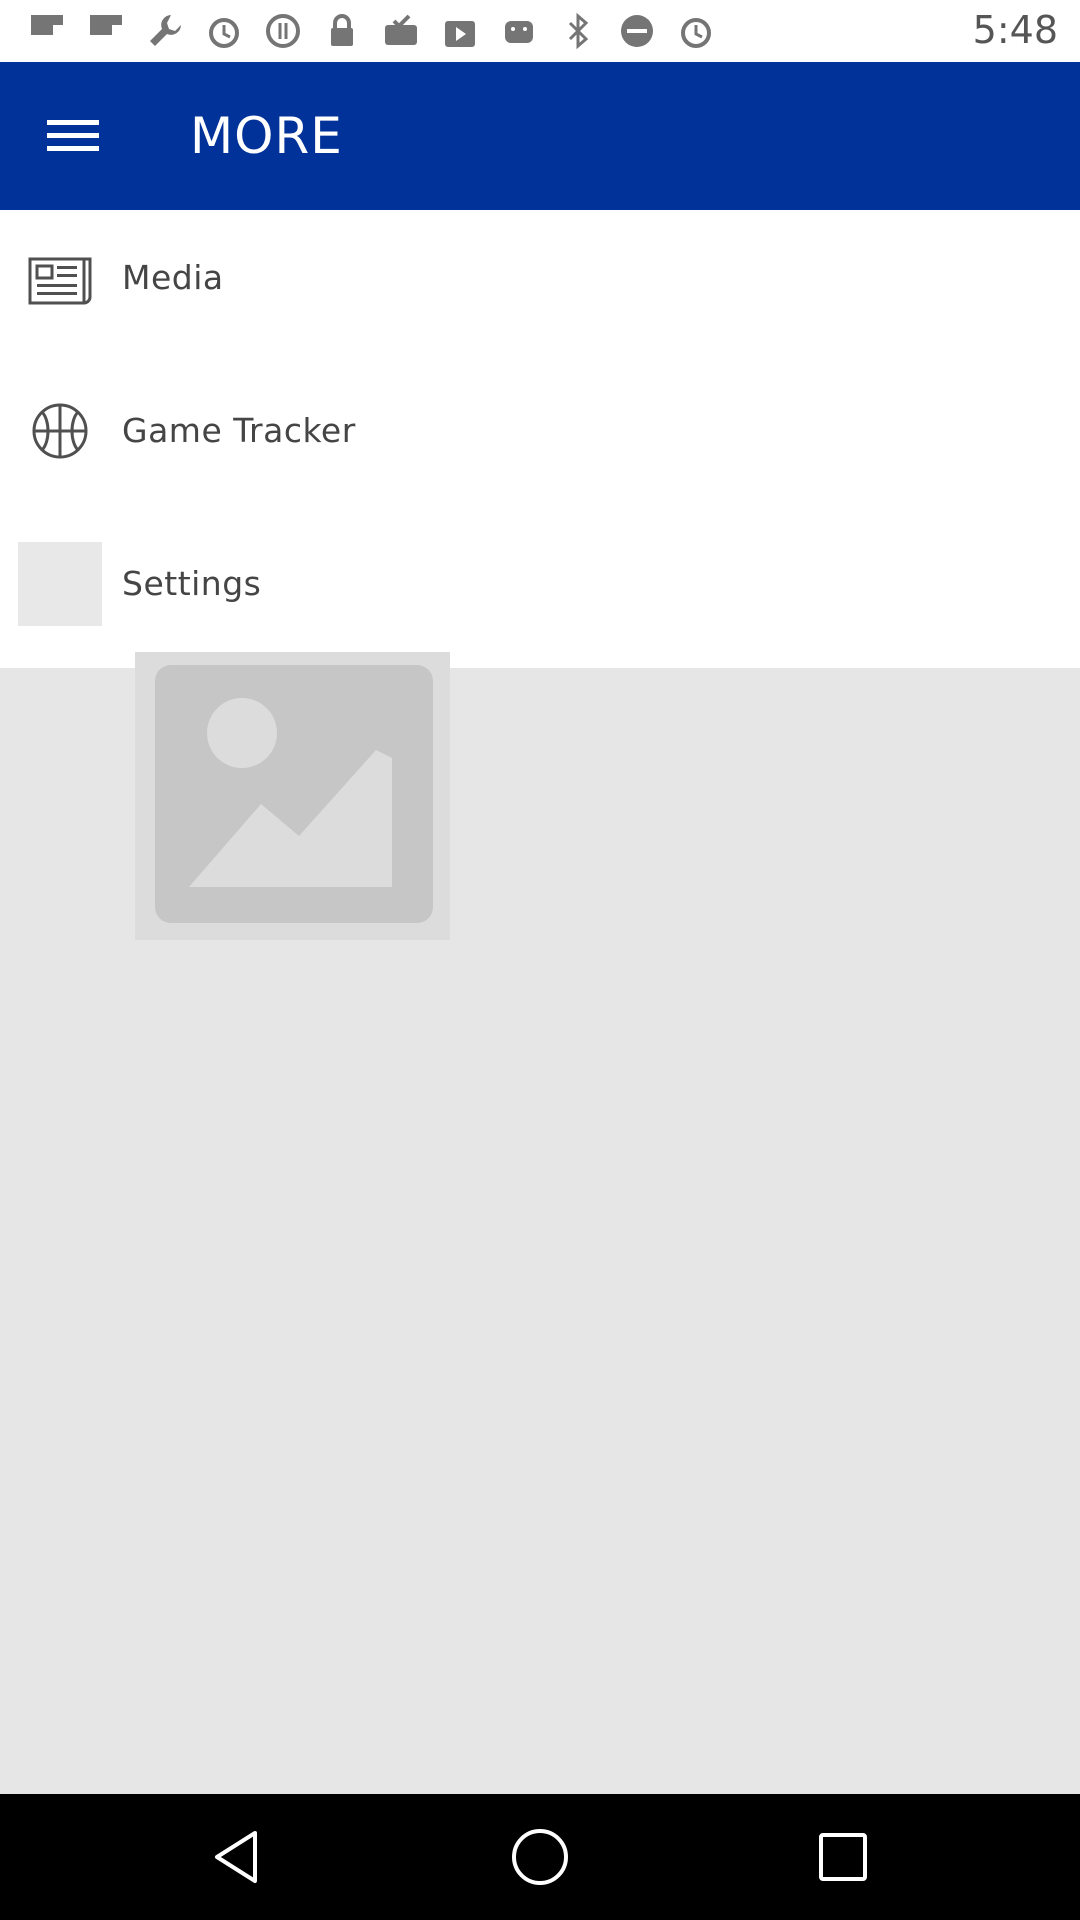 The width and height of the screenshot is (1080, 1920). Describe the element at coordinates (60, 278) in the screenshot. I see `newspaper-icon` at that location.